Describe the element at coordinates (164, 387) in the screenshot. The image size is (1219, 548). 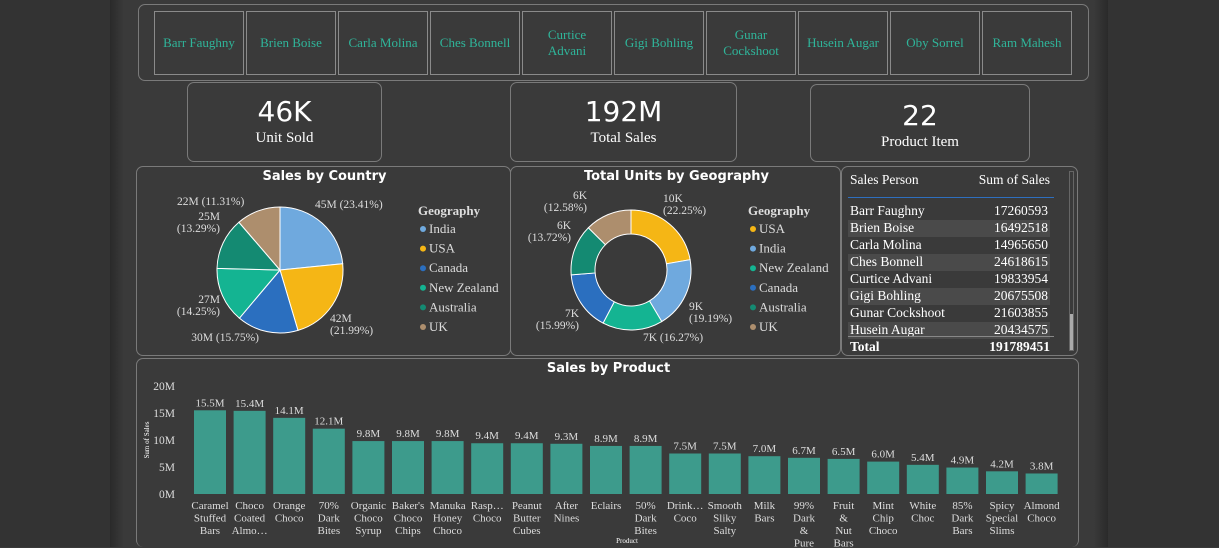
I see `y-tick-label: 20M` at that location.